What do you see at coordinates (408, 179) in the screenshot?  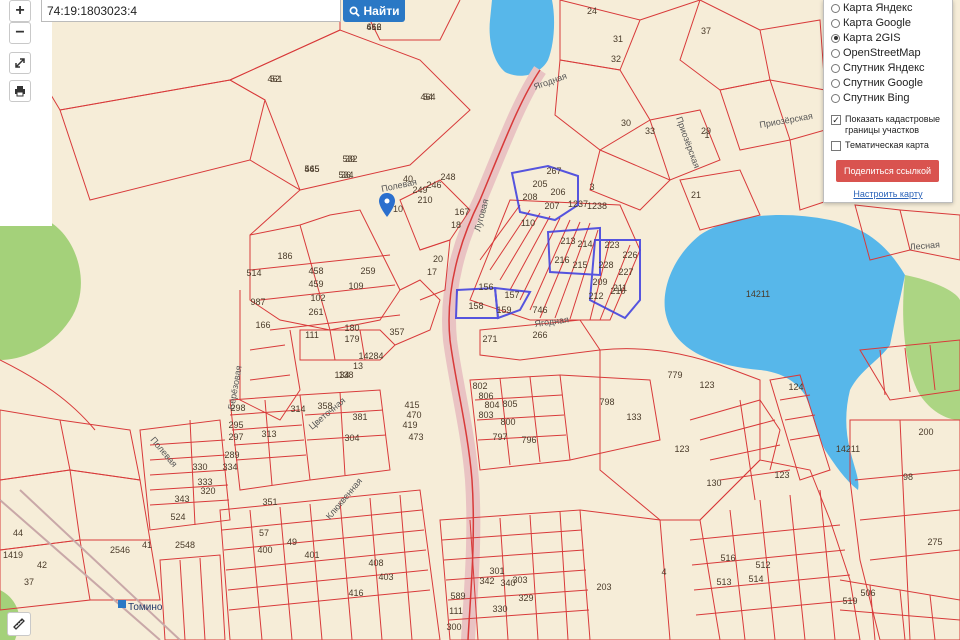 I see `parcel-number: 40` at bounding box center [408, 179].